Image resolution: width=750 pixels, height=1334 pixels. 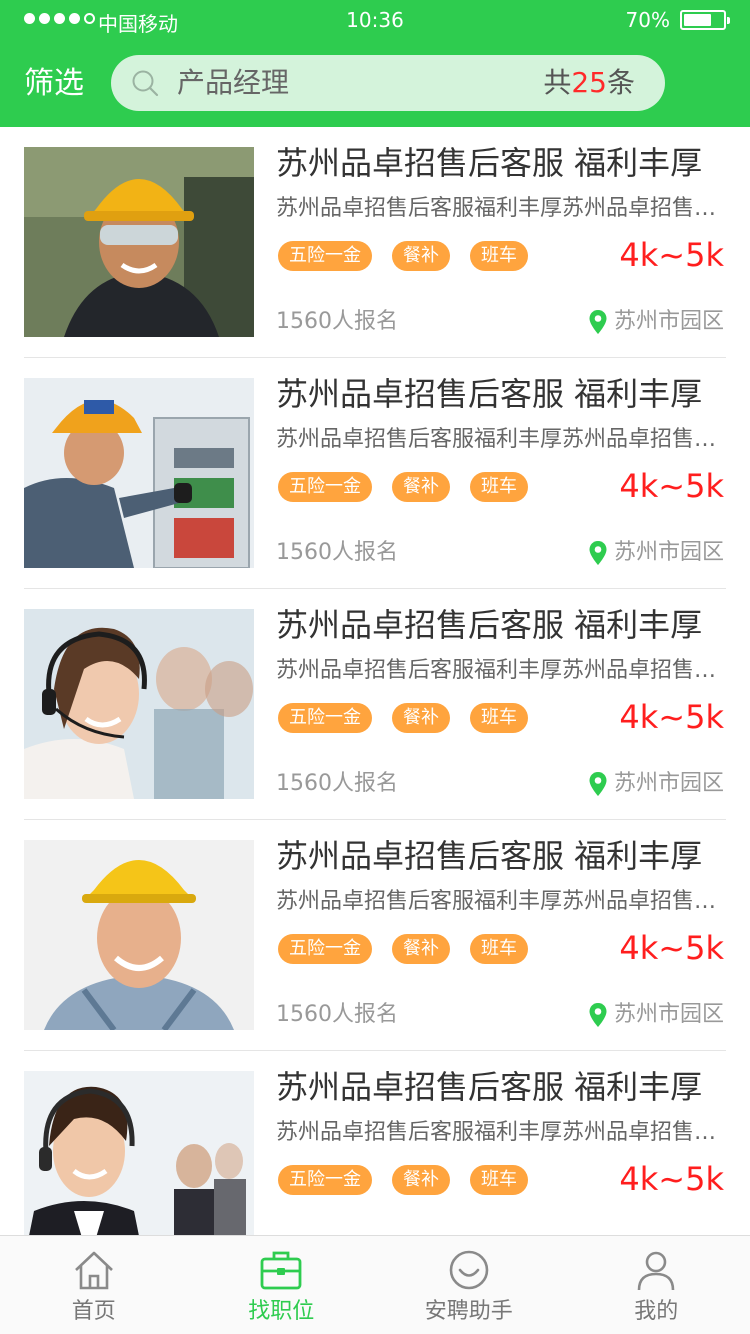 What do you see at coordinates (281, 1311) in the screenshot?
I see `tab-label: 找职位` at bounding box center [281, 1311].